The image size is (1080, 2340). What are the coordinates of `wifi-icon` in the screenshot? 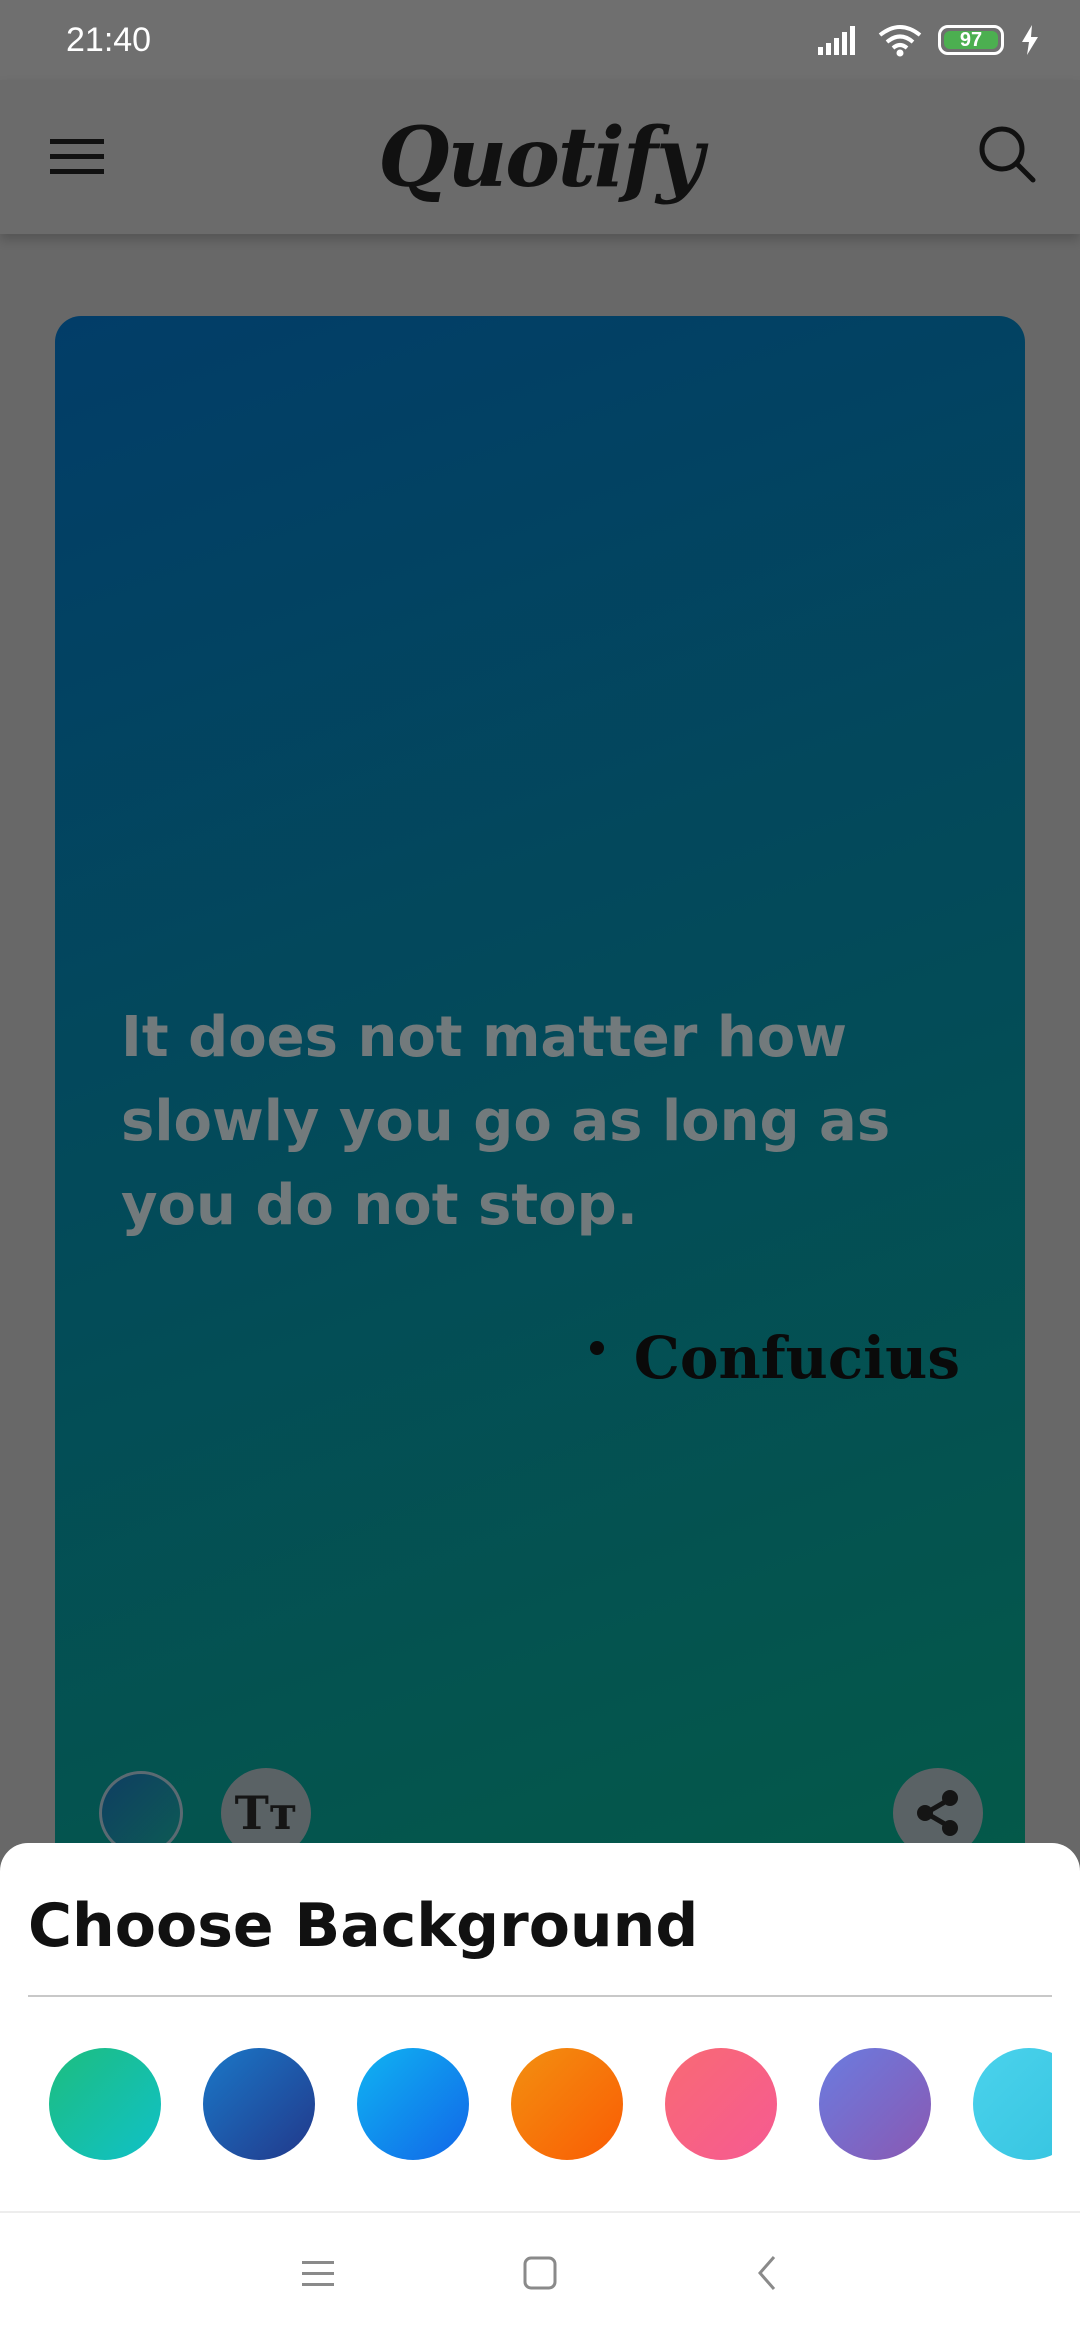 It's located at (900, 41).